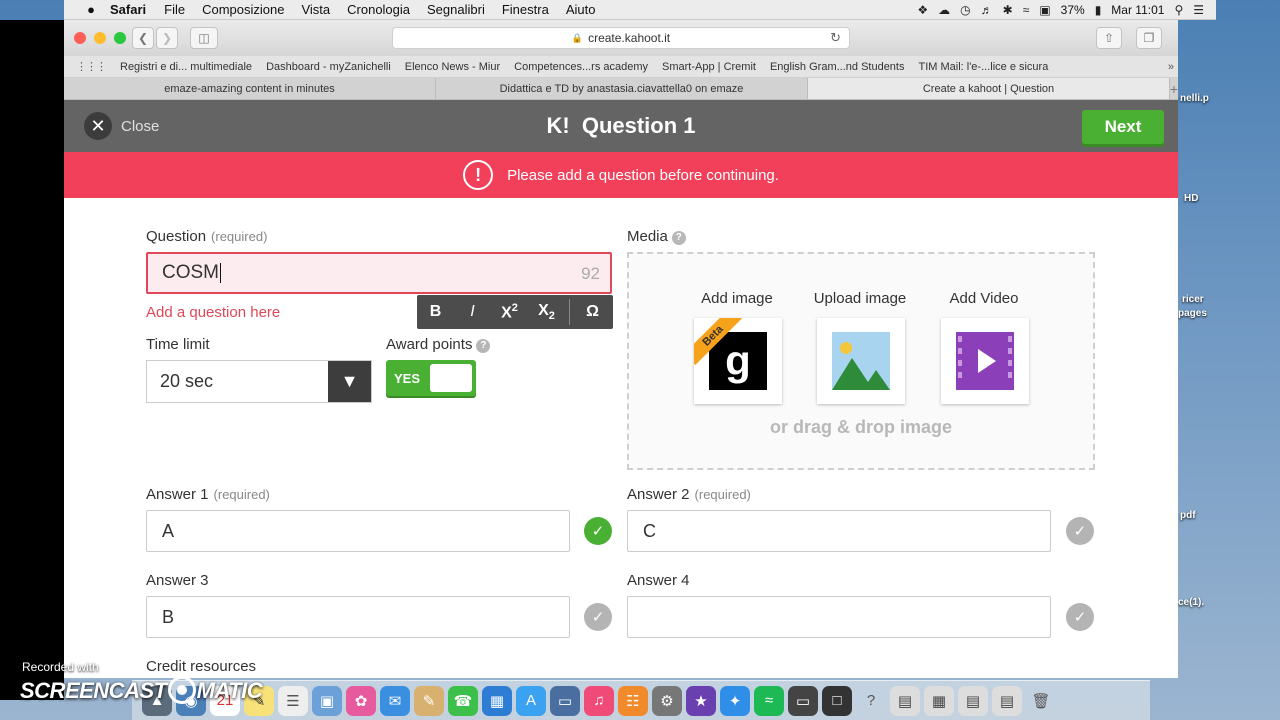 The width and height of the screenshot is (1280, 720). What do you see at coordinates (1008, 10) in the screenshot?
I see `bluetooth-icon: ✱` at bounding box center [1008, 10].